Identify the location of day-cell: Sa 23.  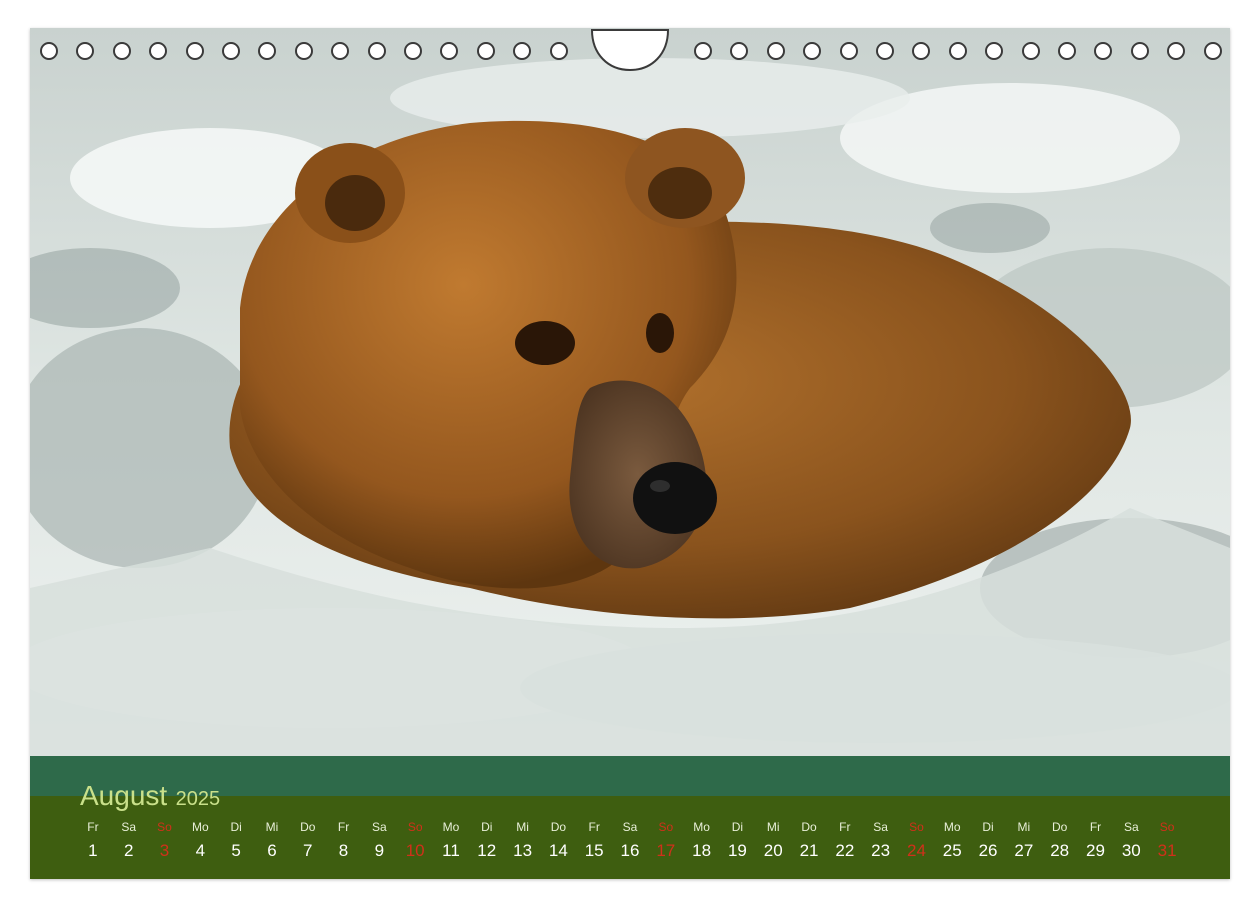
(881, 843).